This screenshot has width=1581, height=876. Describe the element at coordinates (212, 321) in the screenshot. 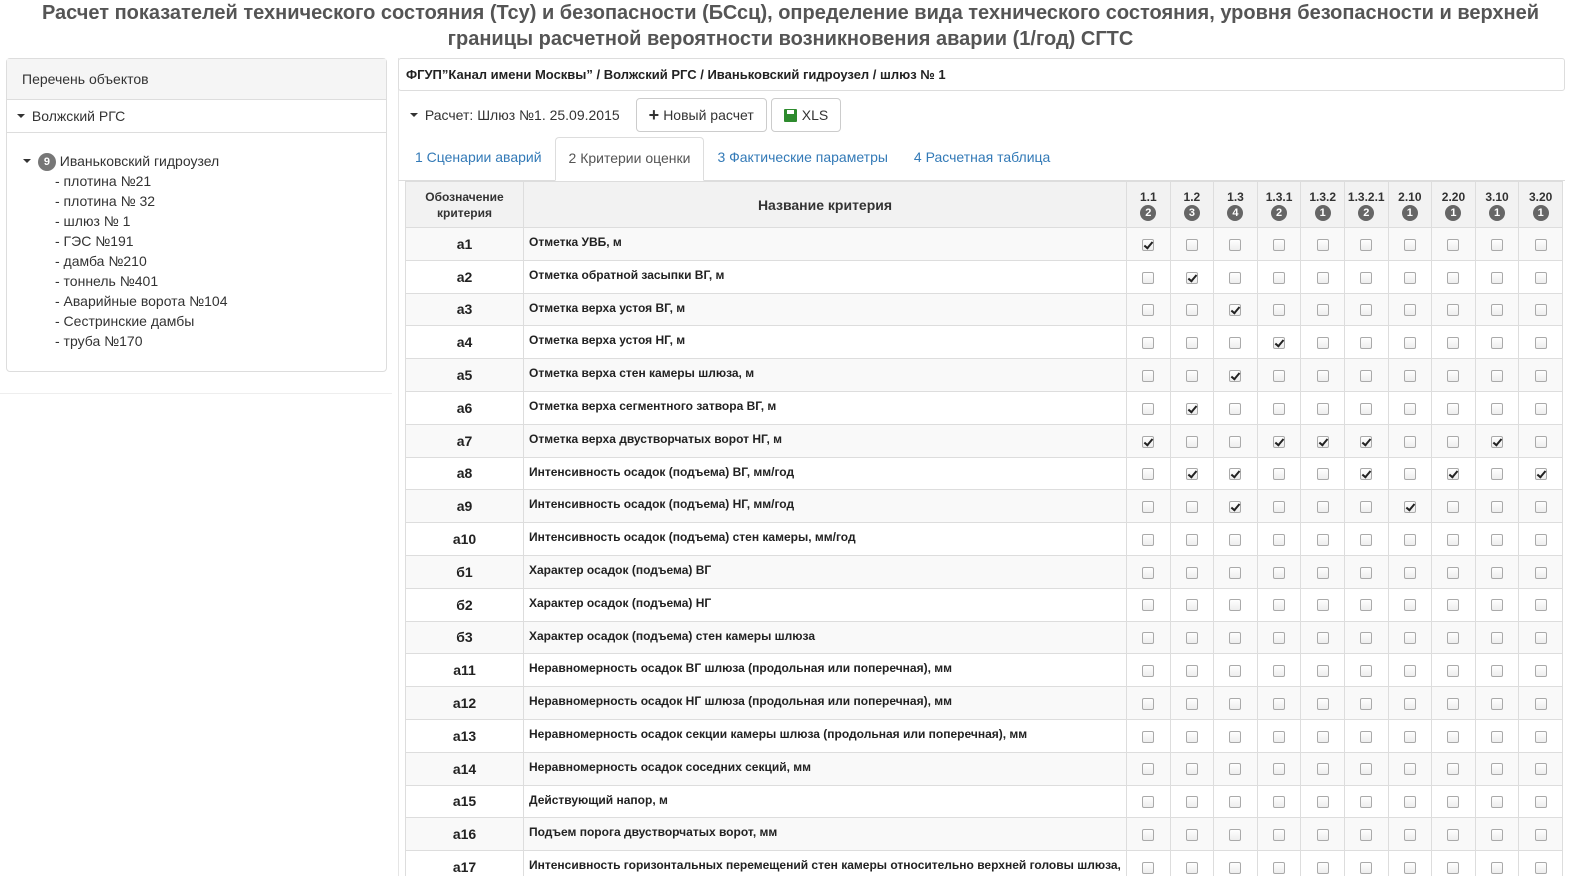

I see `tree-item: - Сестринские дамбы` at that location.